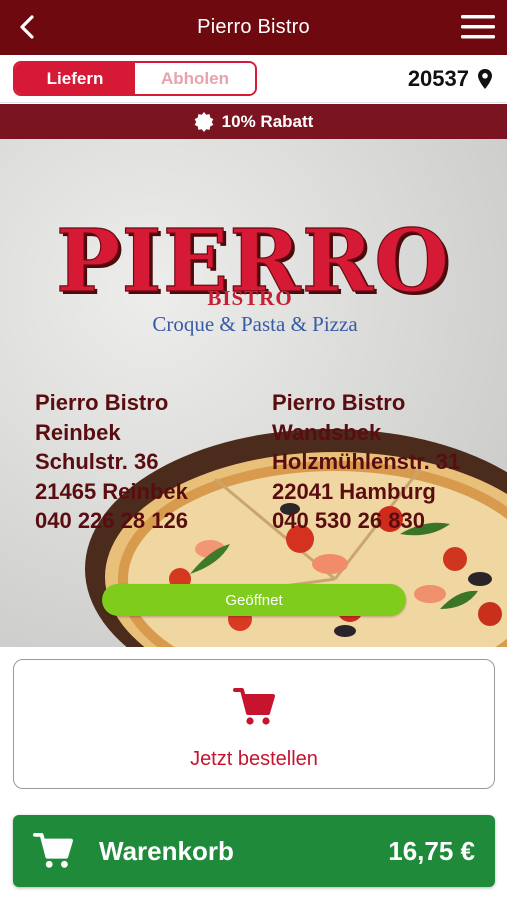 This screenshot has width=507, height=900. I want to click on page-title: Pierro Bistro, so click(253, 27).